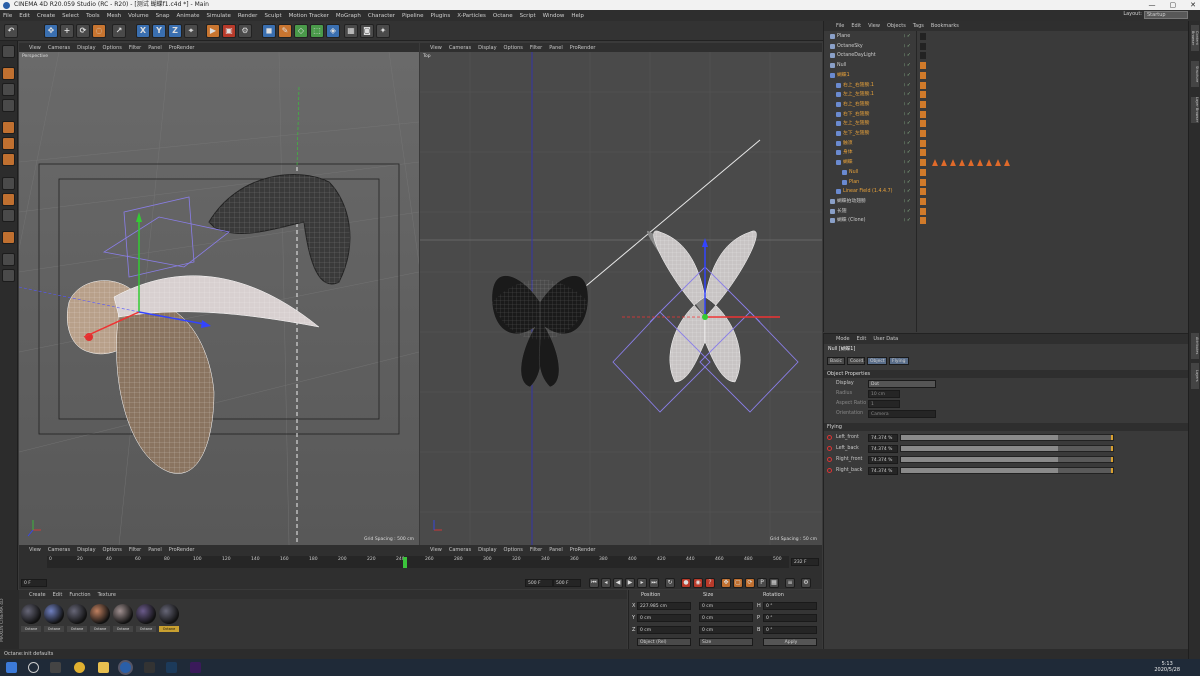  I want to click on object-row: 右上_右翅膀.1 ⁝ ✓, so click(1006, 85).